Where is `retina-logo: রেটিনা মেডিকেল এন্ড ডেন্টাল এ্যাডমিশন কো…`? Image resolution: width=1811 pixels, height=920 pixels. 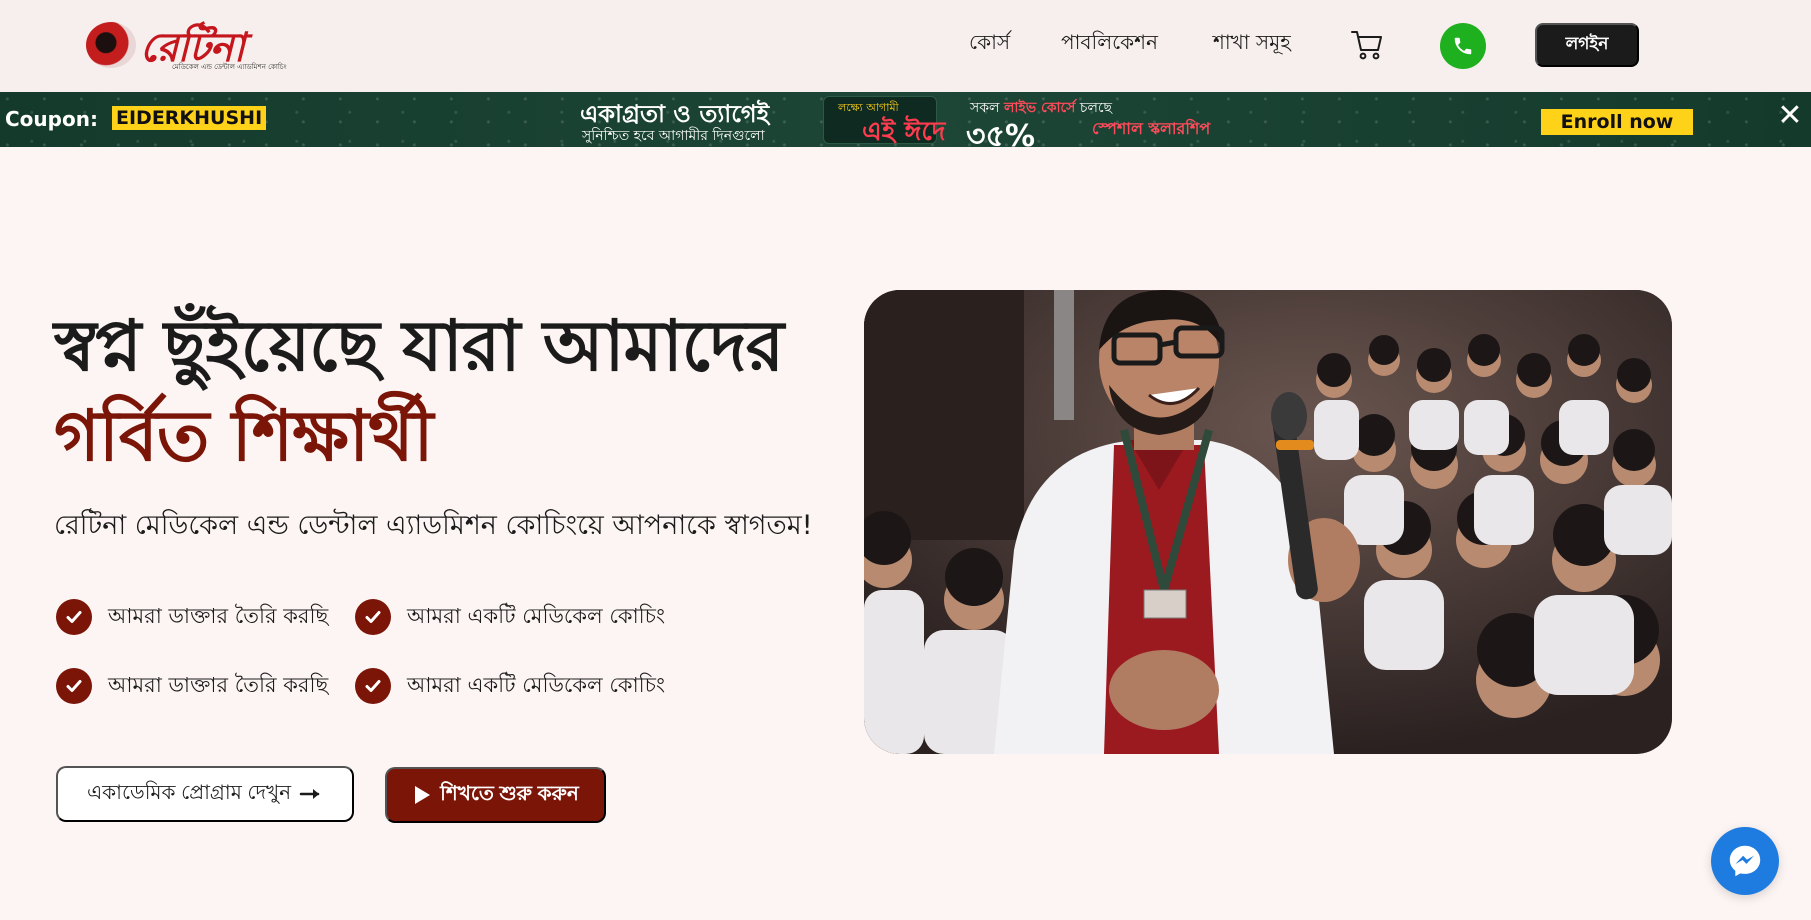 retina-logo: রেটিনা মেডিকেল এন্ড ডেন্টাল এ্যাডমিশন কো… is located at coordinates (186, 46).